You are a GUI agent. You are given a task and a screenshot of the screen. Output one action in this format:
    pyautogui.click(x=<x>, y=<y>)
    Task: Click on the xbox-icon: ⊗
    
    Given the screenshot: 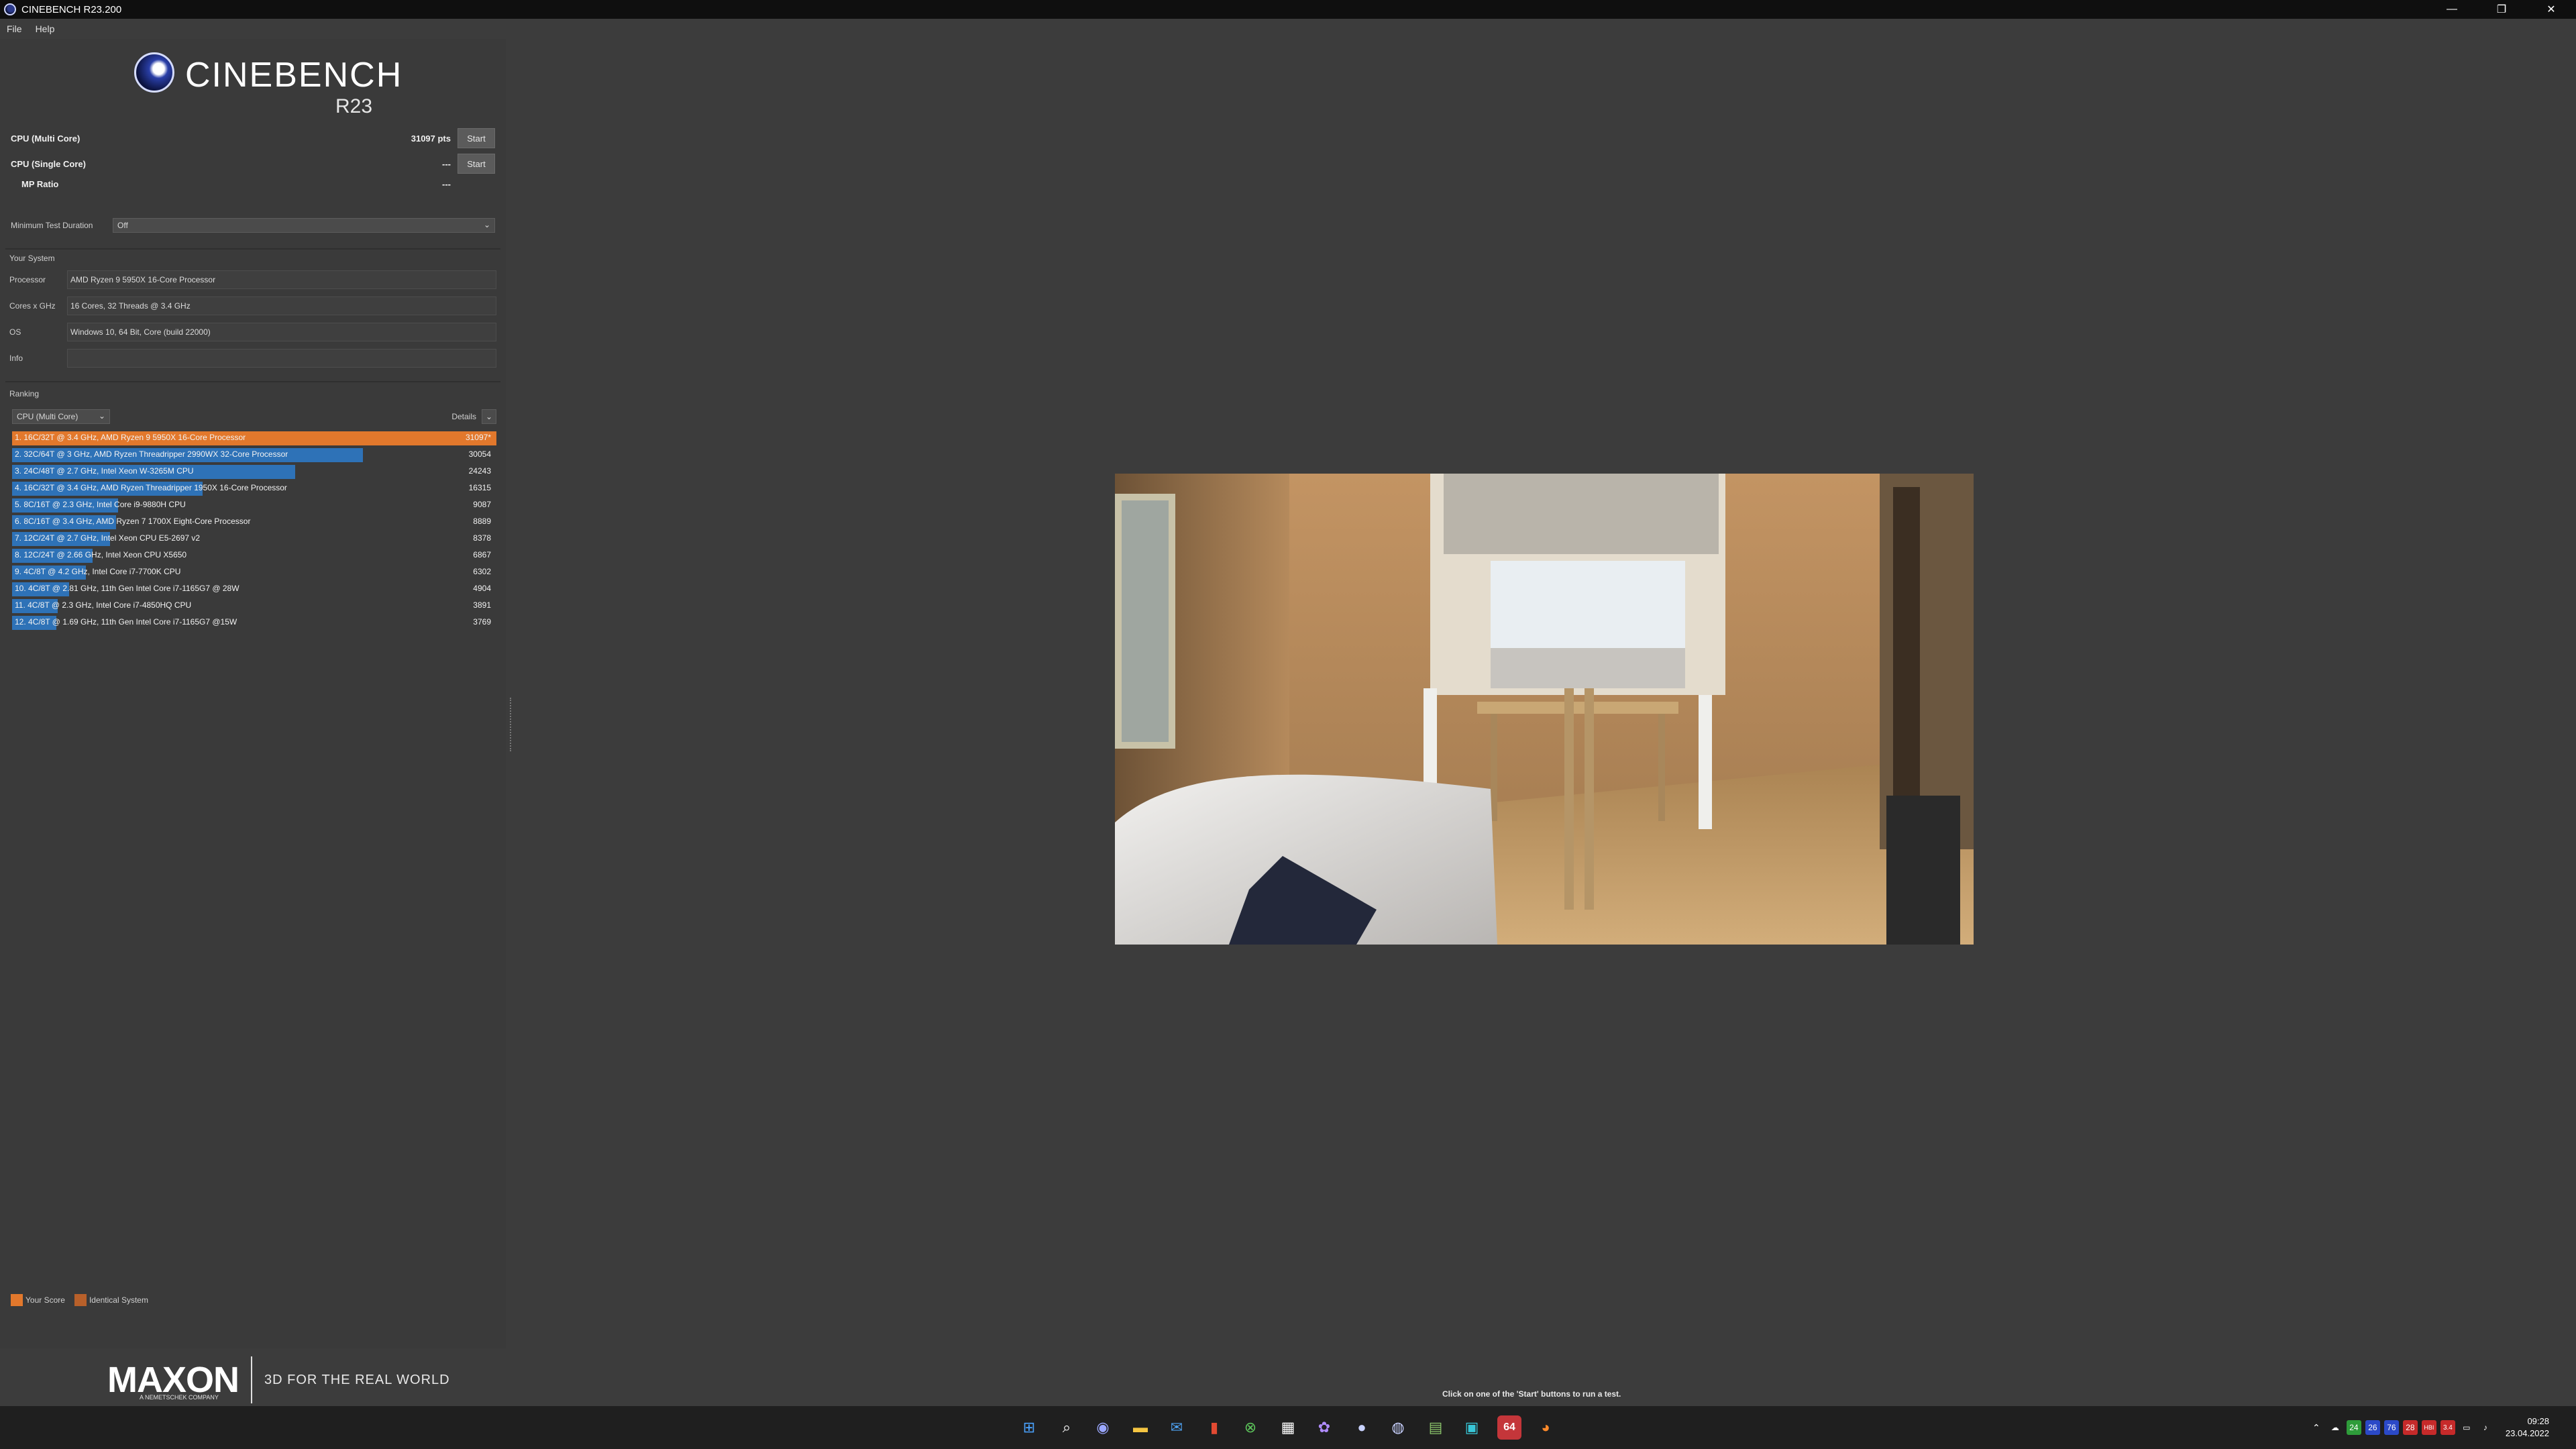 What is the action you would take?
    pyautogui.click(x=1250, y=1427)
    